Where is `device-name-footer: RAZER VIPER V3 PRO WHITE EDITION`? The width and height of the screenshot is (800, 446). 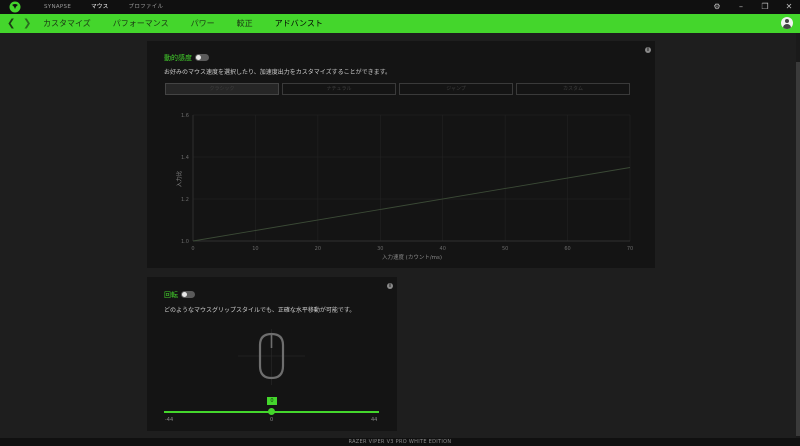
device-name-footer: RAZER VIPER V3 PRO WHITE EDITION is located at coordinates (400, 442).